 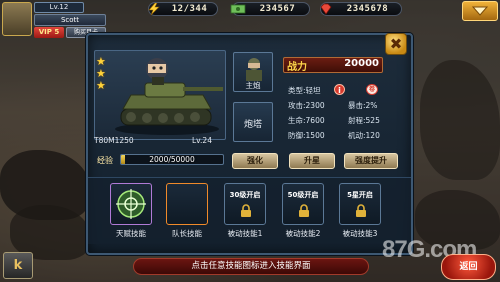 What do you see at coordinates (18, 265) in the screenshot?
I see `side-menu-button: k` at bounding box center [18, 265].